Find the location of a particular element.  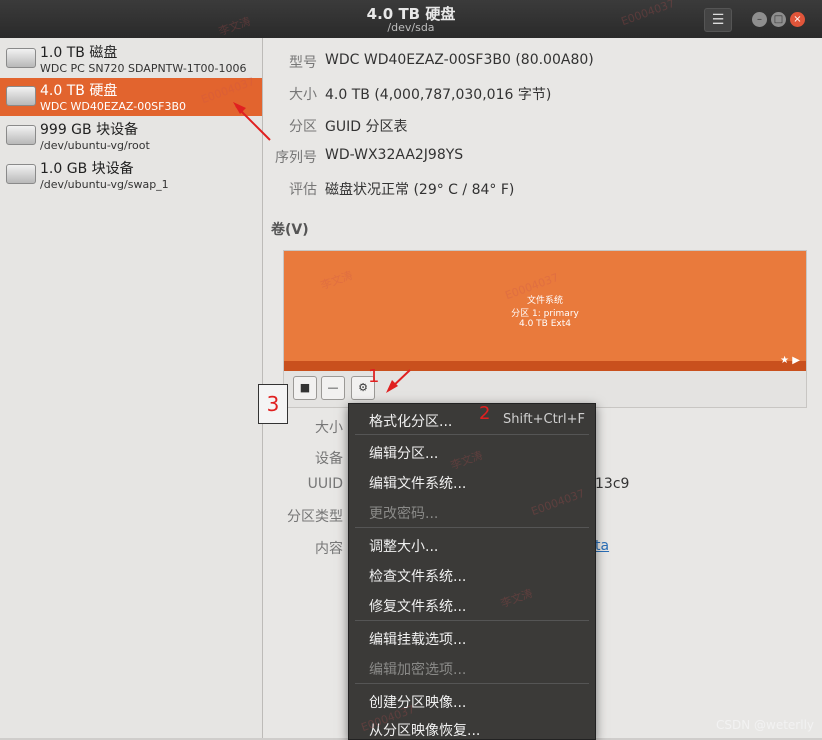

annotation-step-3: 3 is located at coordinates (273, 404).